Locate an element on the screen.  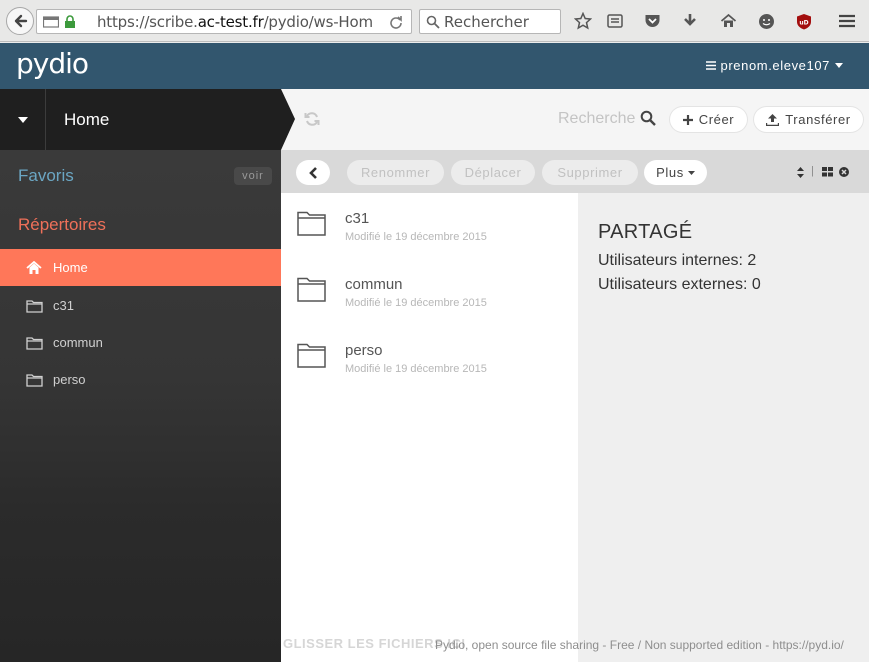
display-mode-icon is located at coordinates (827, 172).